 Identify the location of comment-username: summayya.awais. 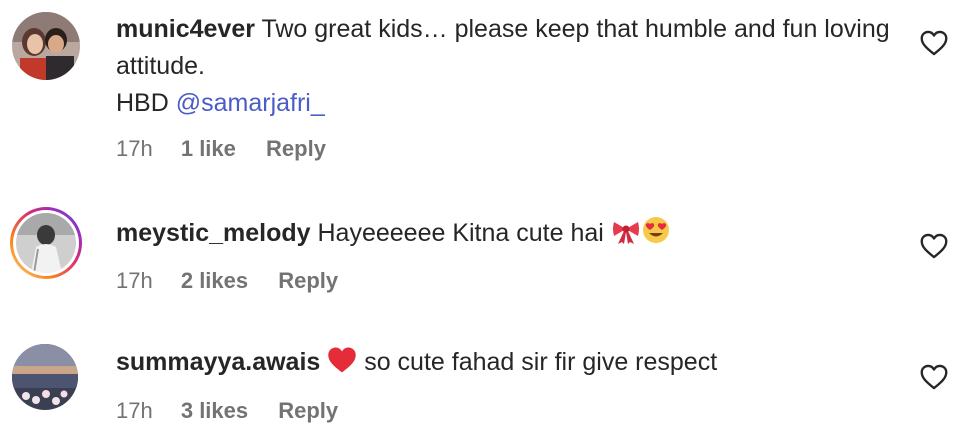
(218, 362).